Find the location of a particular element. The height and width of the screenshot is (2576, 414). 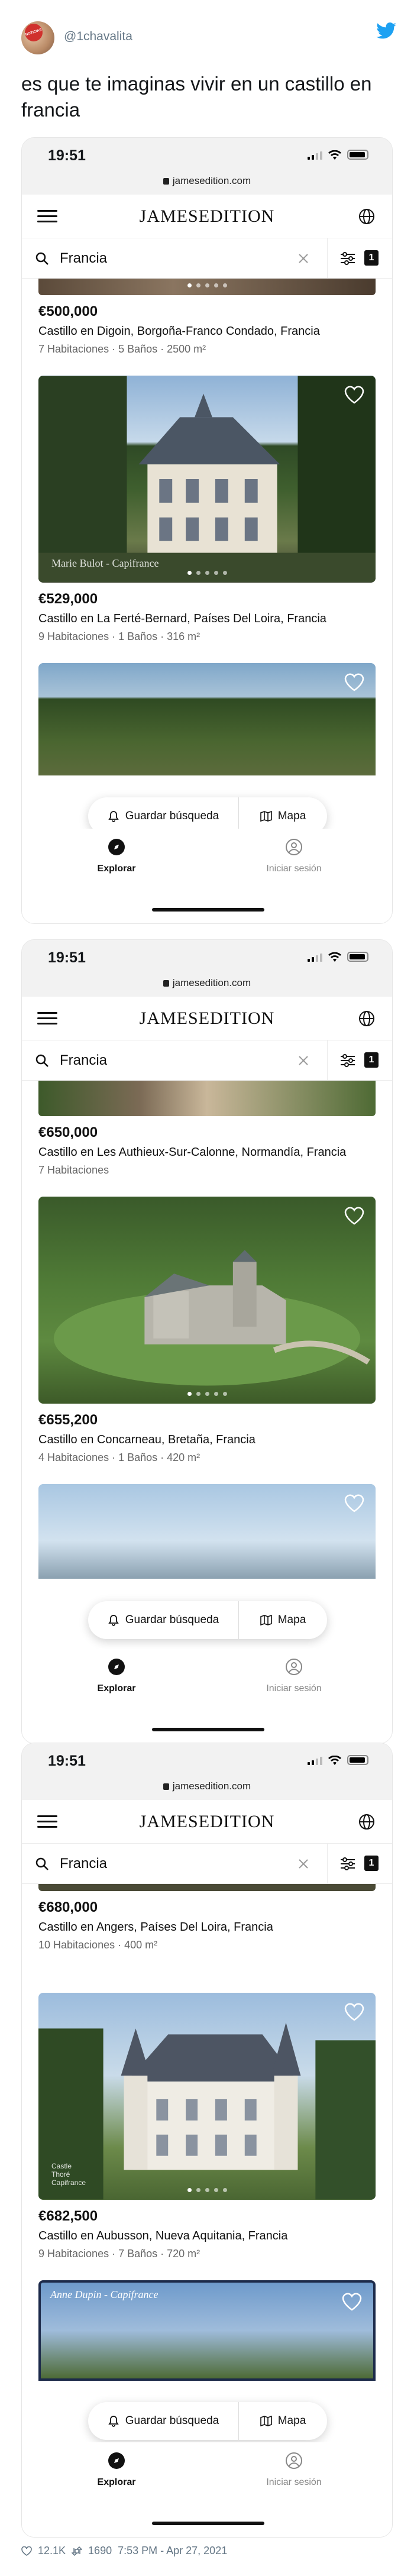

listing-photo: Marie Bulot - Capifrance is located at coordinates (207, 479).